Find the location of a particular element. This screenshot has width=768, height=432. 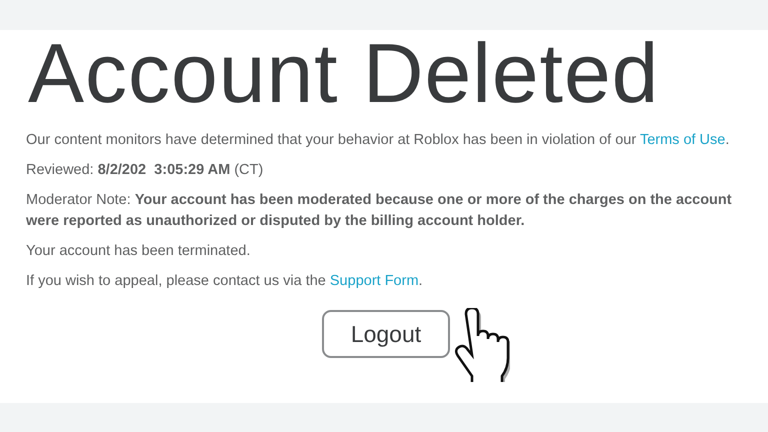

logout-button: Logout is located at coordinates (386, 334).